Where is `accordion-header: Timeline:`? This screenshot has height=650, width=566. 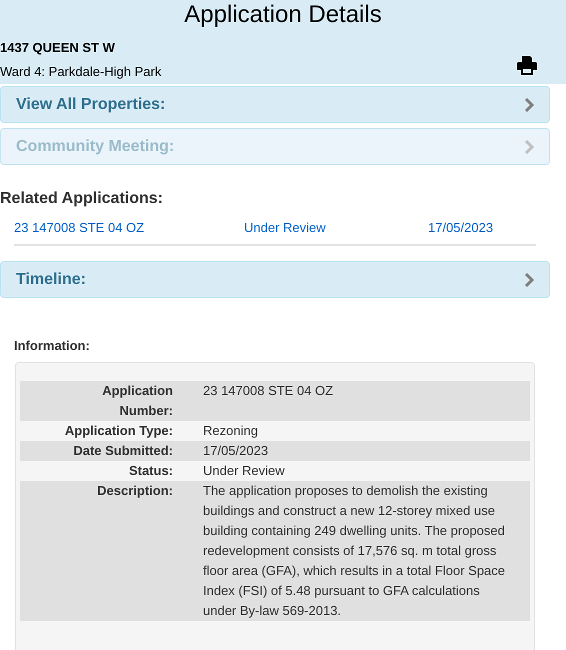
accordion-header: Timeline: is located at coordinates (275, 279).